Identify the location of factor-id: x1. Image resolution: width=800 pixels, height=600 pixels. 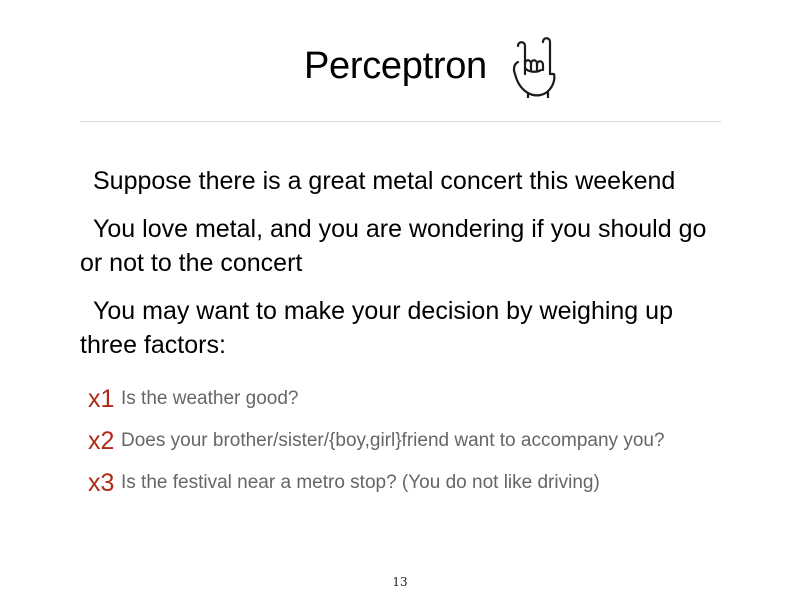
(101, 399).